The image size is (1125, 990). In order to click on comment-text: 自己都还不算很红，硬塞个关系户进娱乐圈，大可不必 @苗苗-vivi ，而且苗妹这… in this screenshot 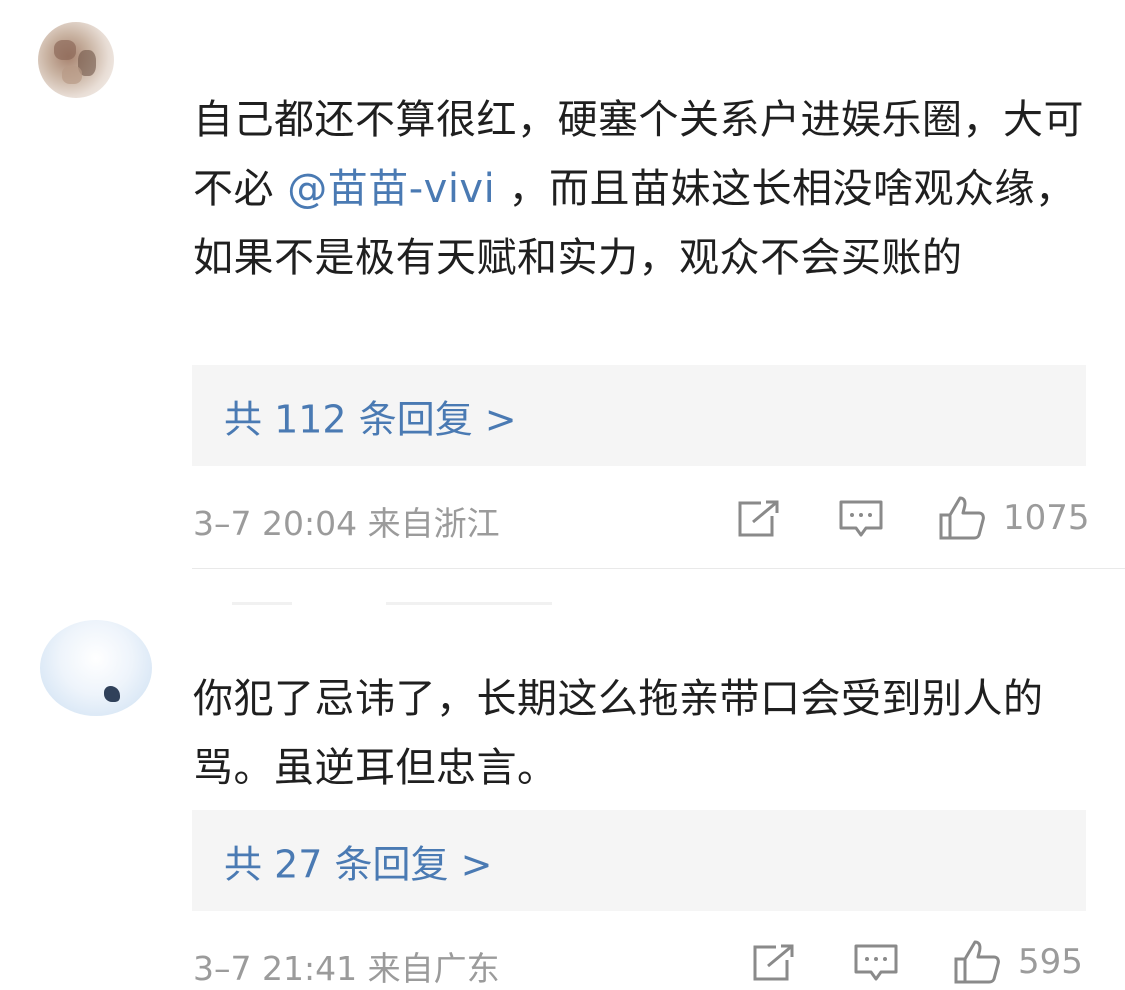, I will do `click(638, 189)`.